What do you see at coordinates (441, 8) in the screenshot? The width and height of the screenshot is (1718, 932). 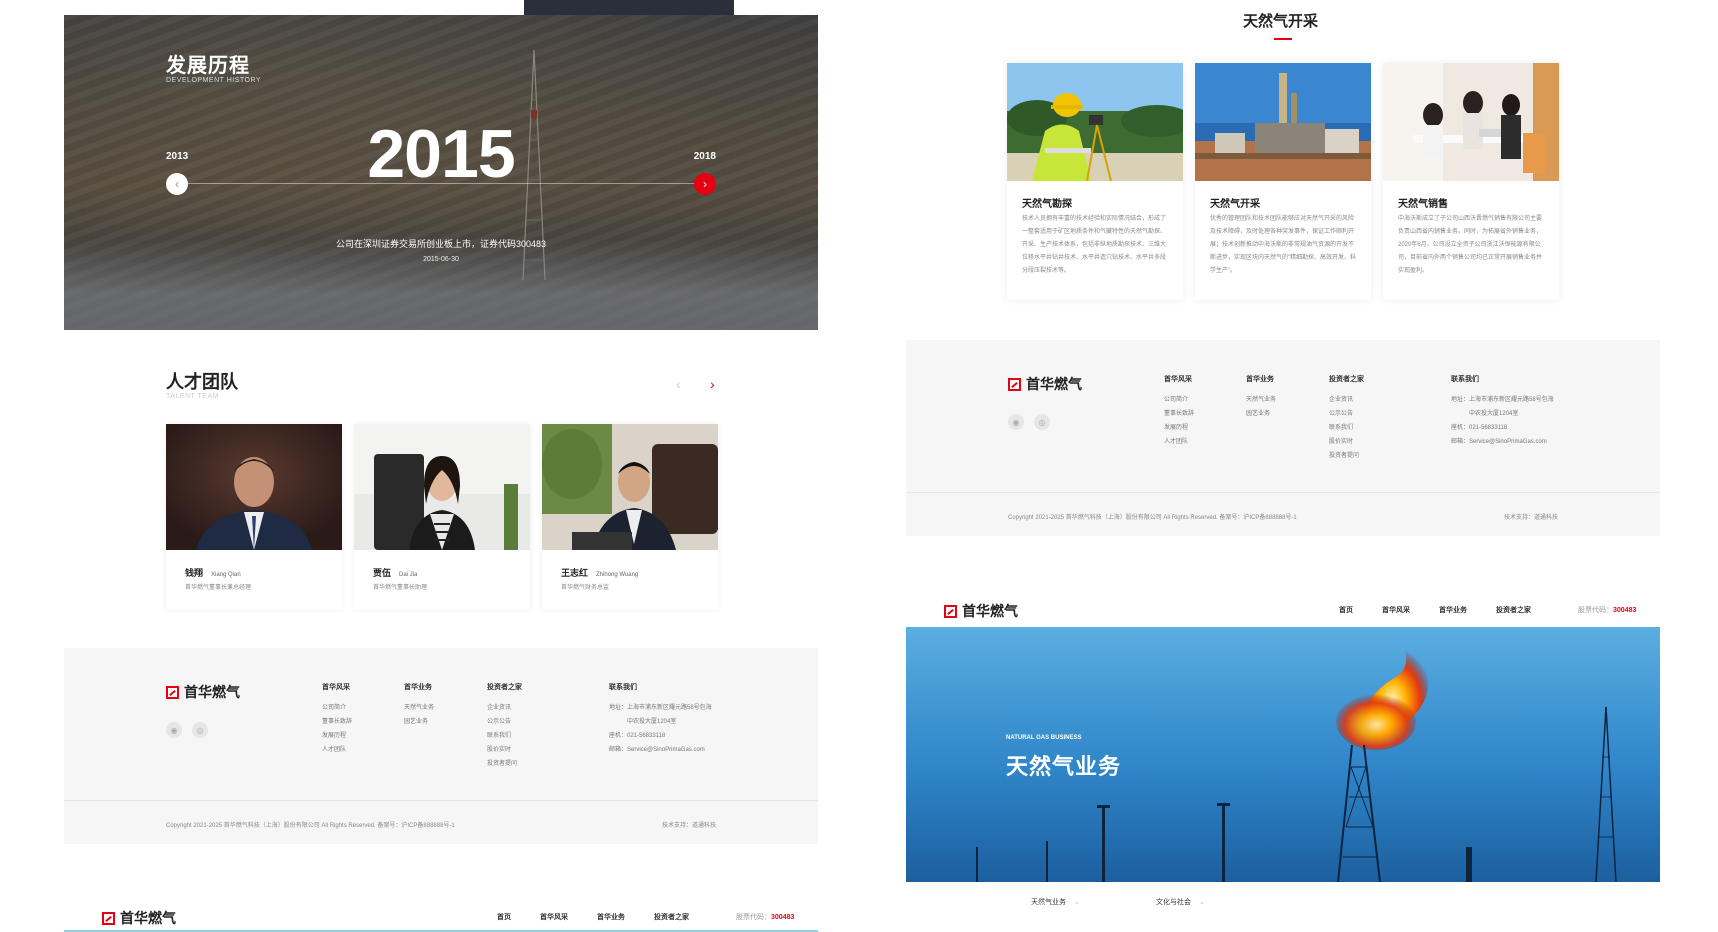 I see `top-strip` at bounding box center [441, 8].